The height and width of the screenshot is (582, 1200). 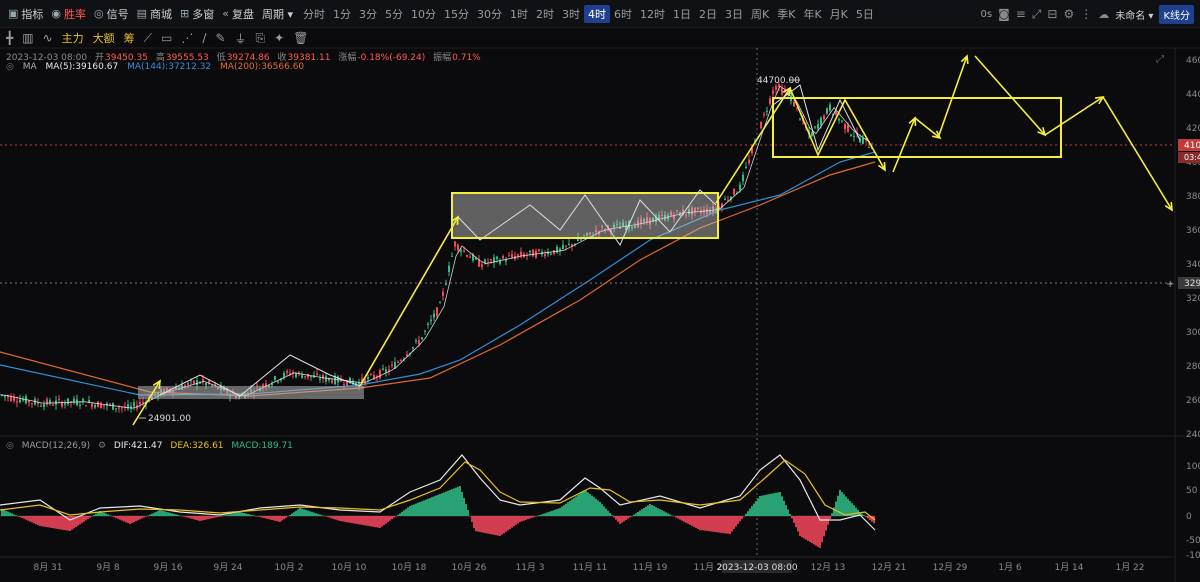 What do you see at coordinates (1010, 567) in the screenshot?
I see `time-axis-label: 1月 6` at bounding box center [1010, 567].